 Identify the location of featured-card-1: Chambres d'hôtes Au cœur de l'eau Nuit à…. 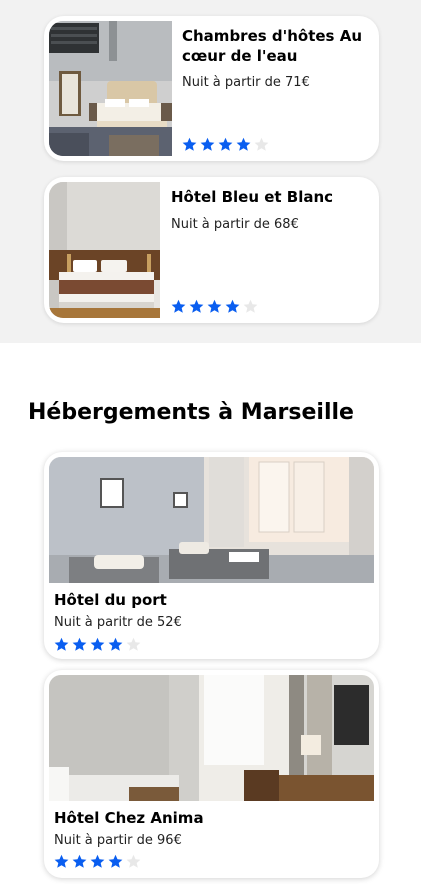
(211, 88).